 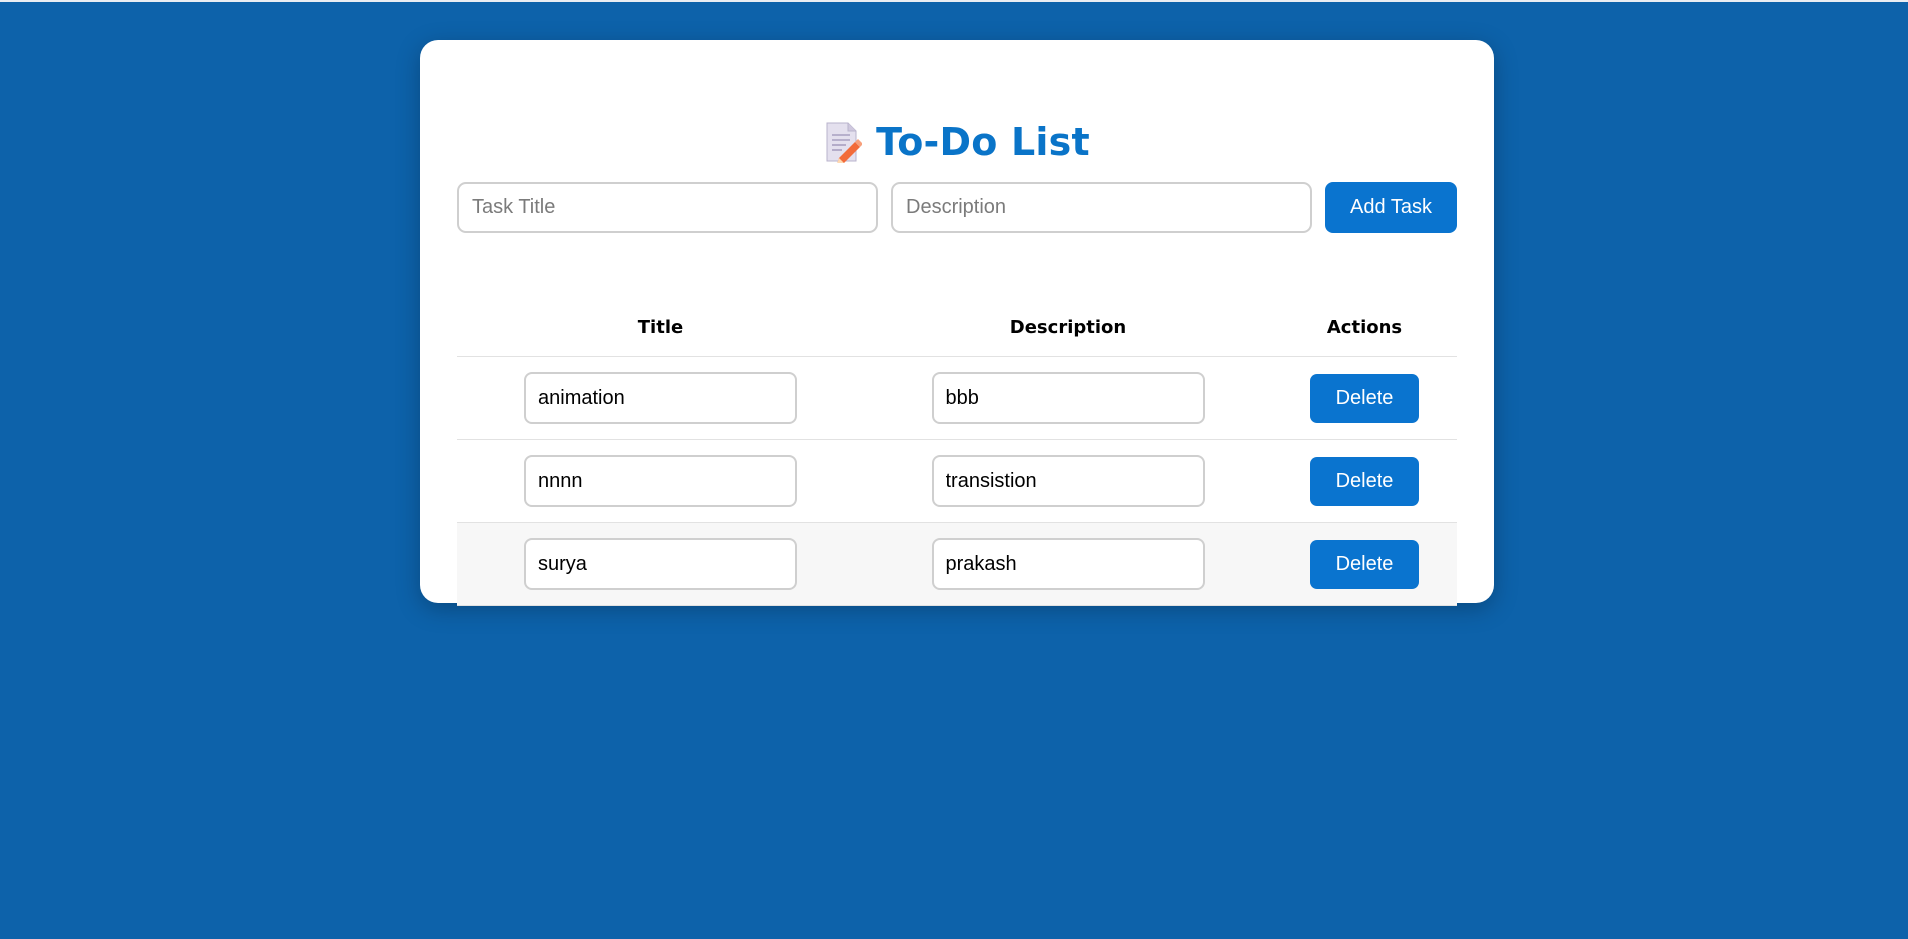 What do you see at coordinates (1101, 207) in the screenshot?
I see `task-description-input` at bounding box center [1101, 207].